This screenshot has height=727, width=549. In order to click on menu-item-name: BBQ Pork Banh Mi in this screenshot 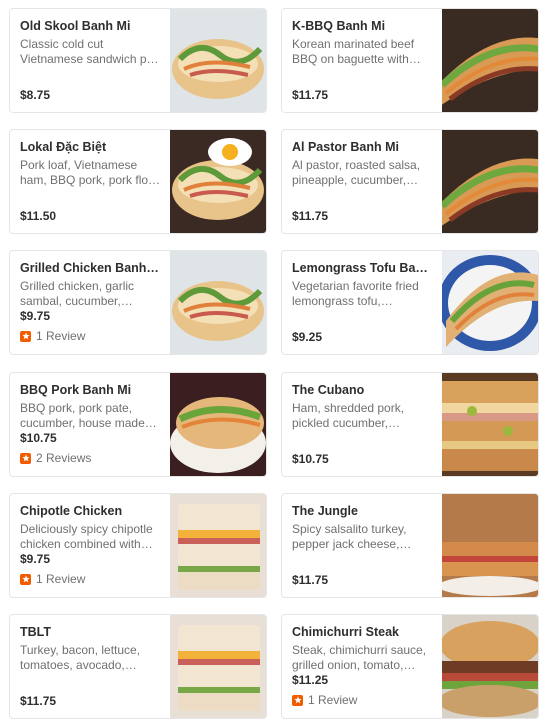, I will do `click(76, 390)`.